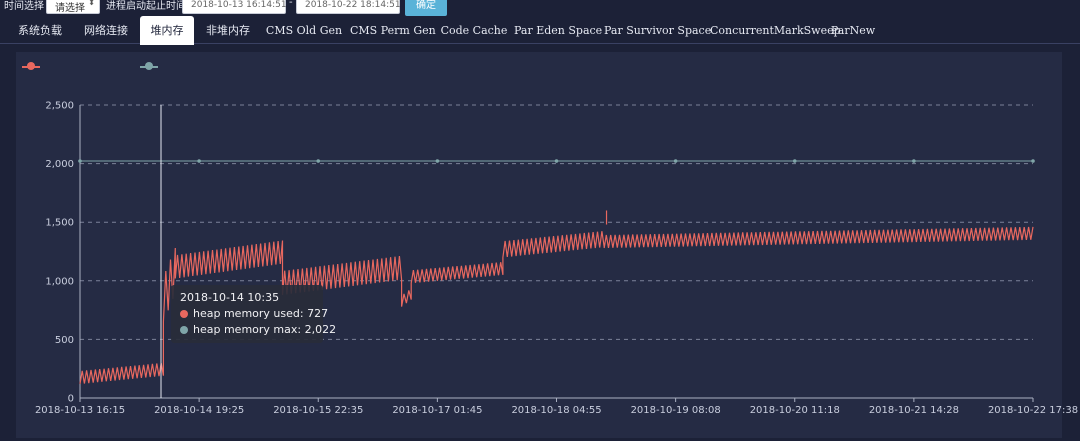  Describe the element at coordinates (71, 399) in the screenshot. I see `y-tick-label: 0` at that location.